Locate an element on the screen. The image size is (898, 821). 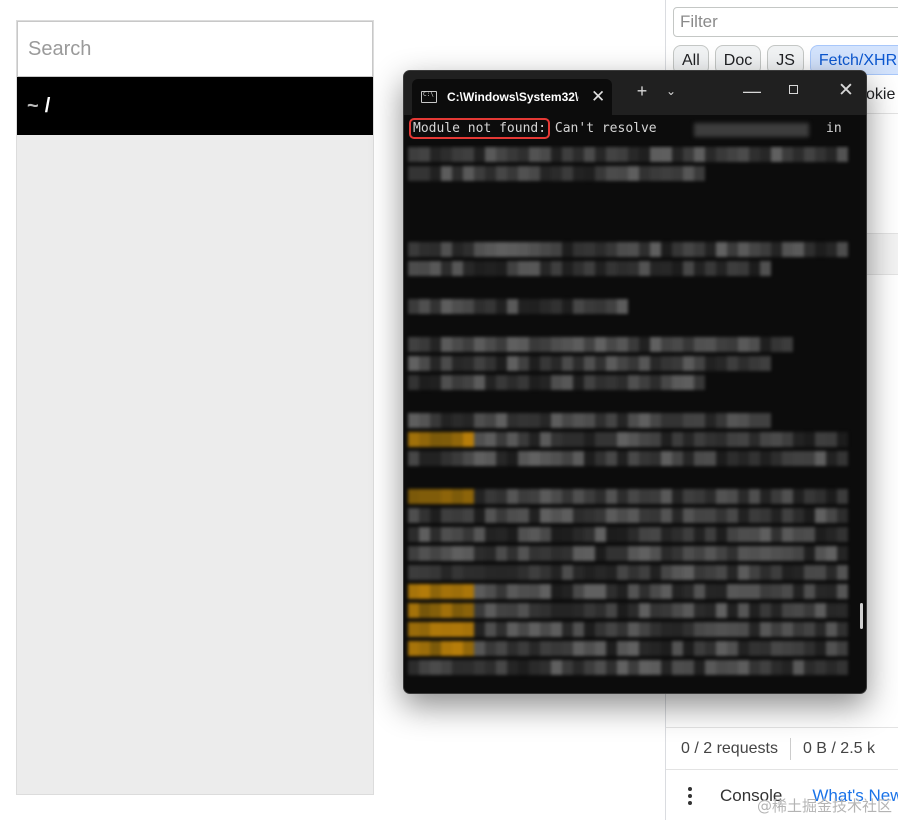
error-line: Module not found: Can't resolve is located at coordinates (532, 128).